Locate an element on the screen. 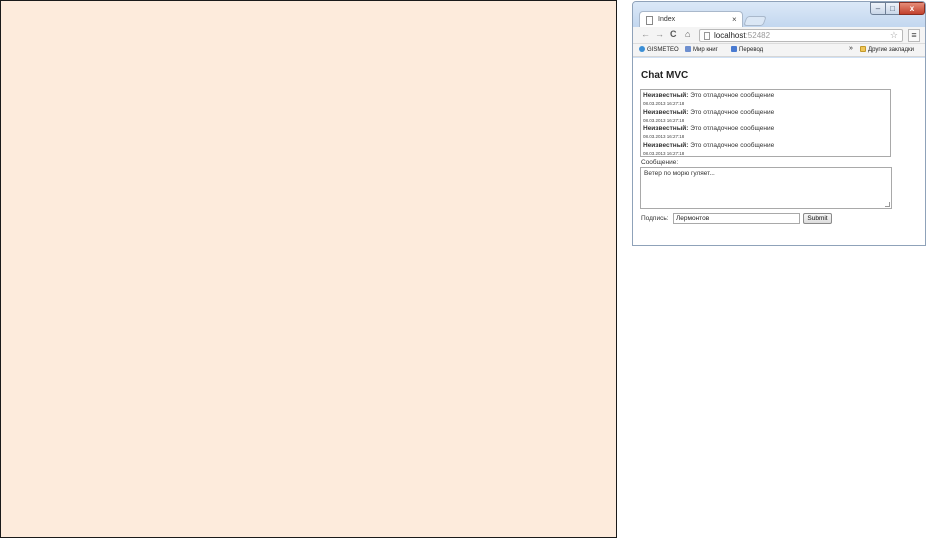 The image size is (926, 538). folder-icon is located at coordinates (863, 49).